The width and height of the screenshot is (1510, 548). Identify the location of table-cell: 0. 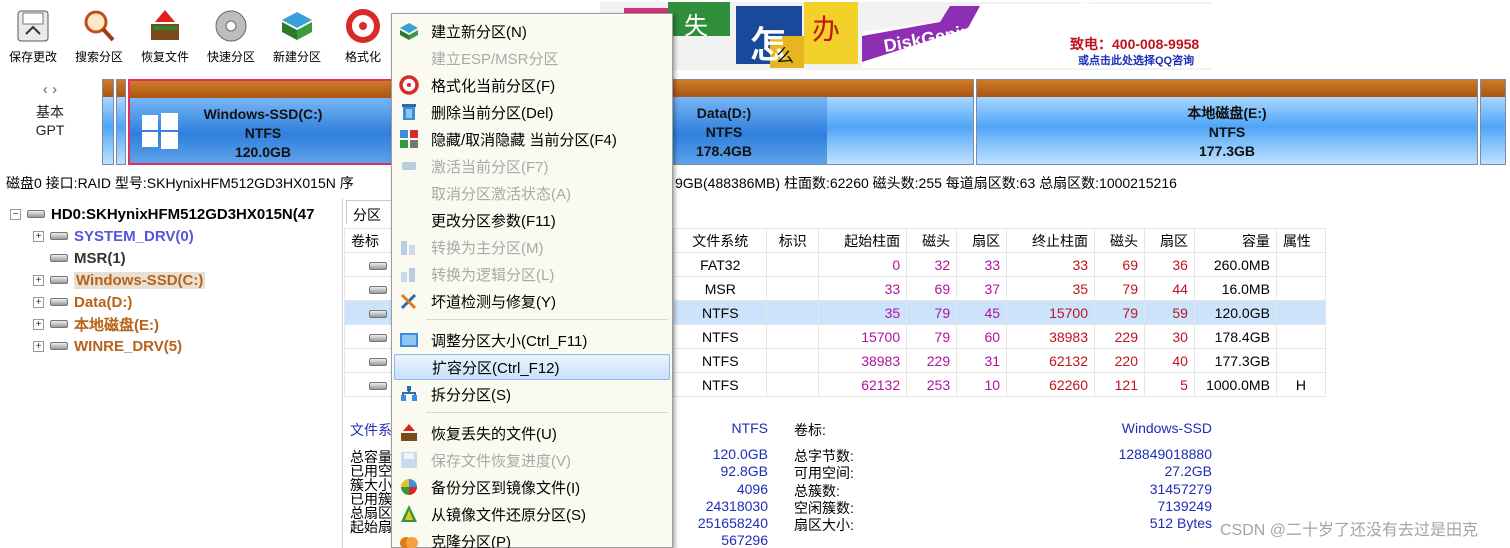
(863, 264).